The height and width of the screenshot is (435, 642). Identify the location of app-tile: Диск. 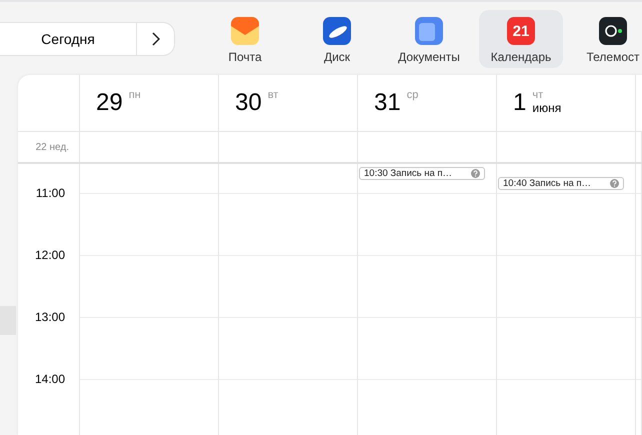
(337, 39).